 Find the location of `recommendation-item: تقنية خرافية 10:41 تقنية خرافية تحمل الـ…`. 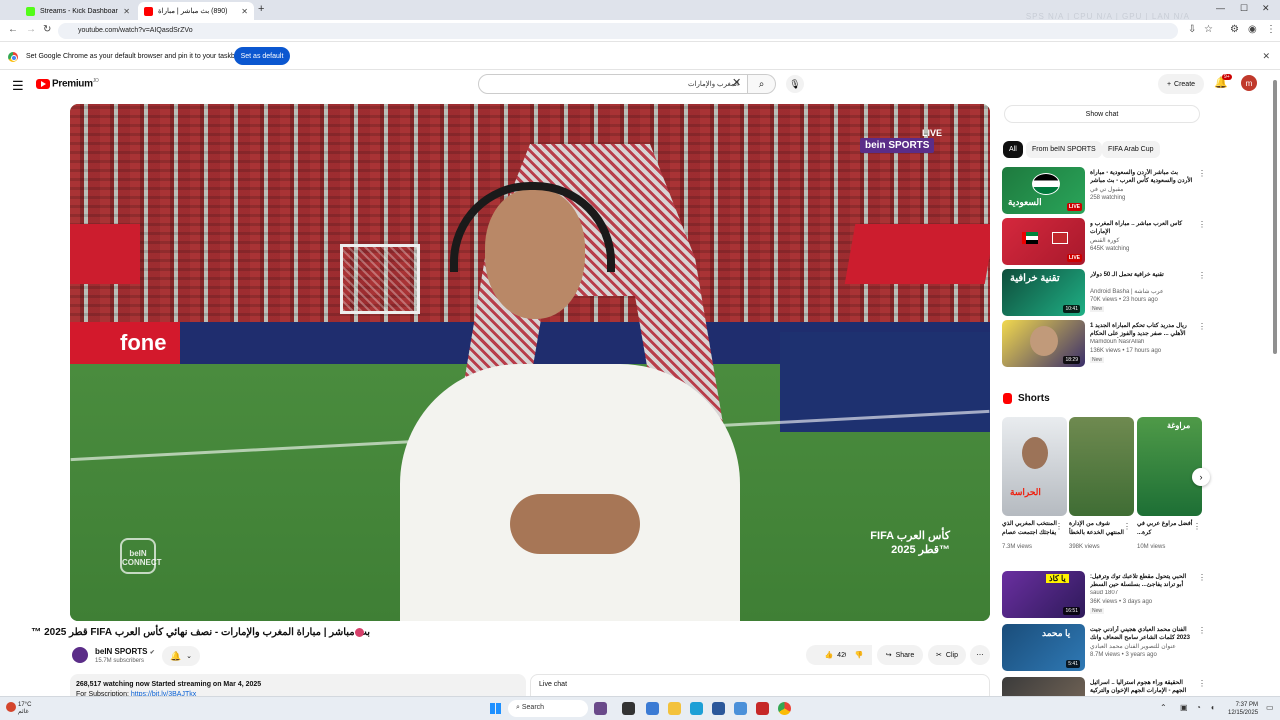

recommendation-item: تقنية خرافية 10:41 تقنية خرافية تحمل الـ… is located at coordinates (1105, 293).